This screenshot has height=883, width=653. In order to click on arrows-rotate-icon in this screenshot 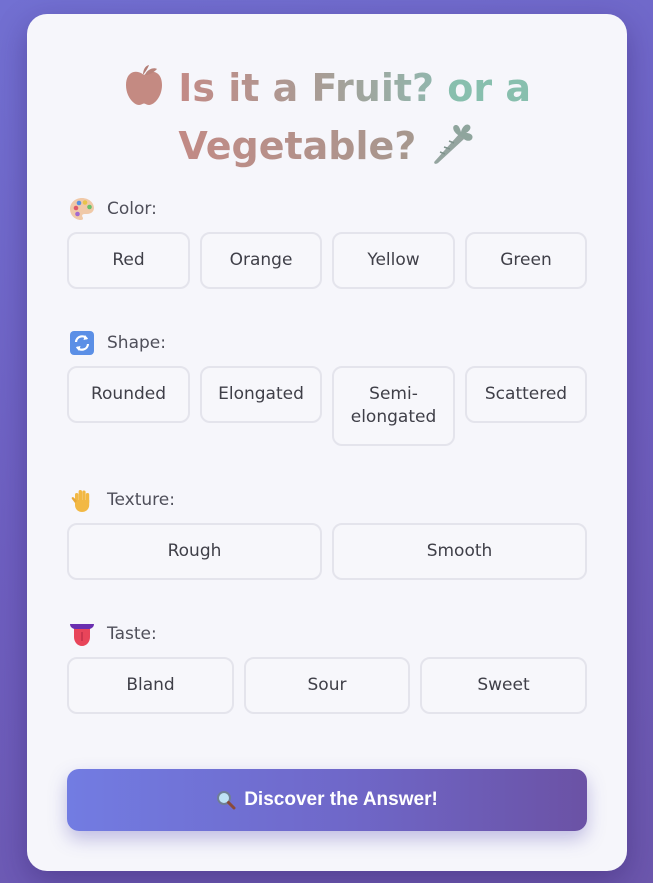, I will do `click(82, 343)`.